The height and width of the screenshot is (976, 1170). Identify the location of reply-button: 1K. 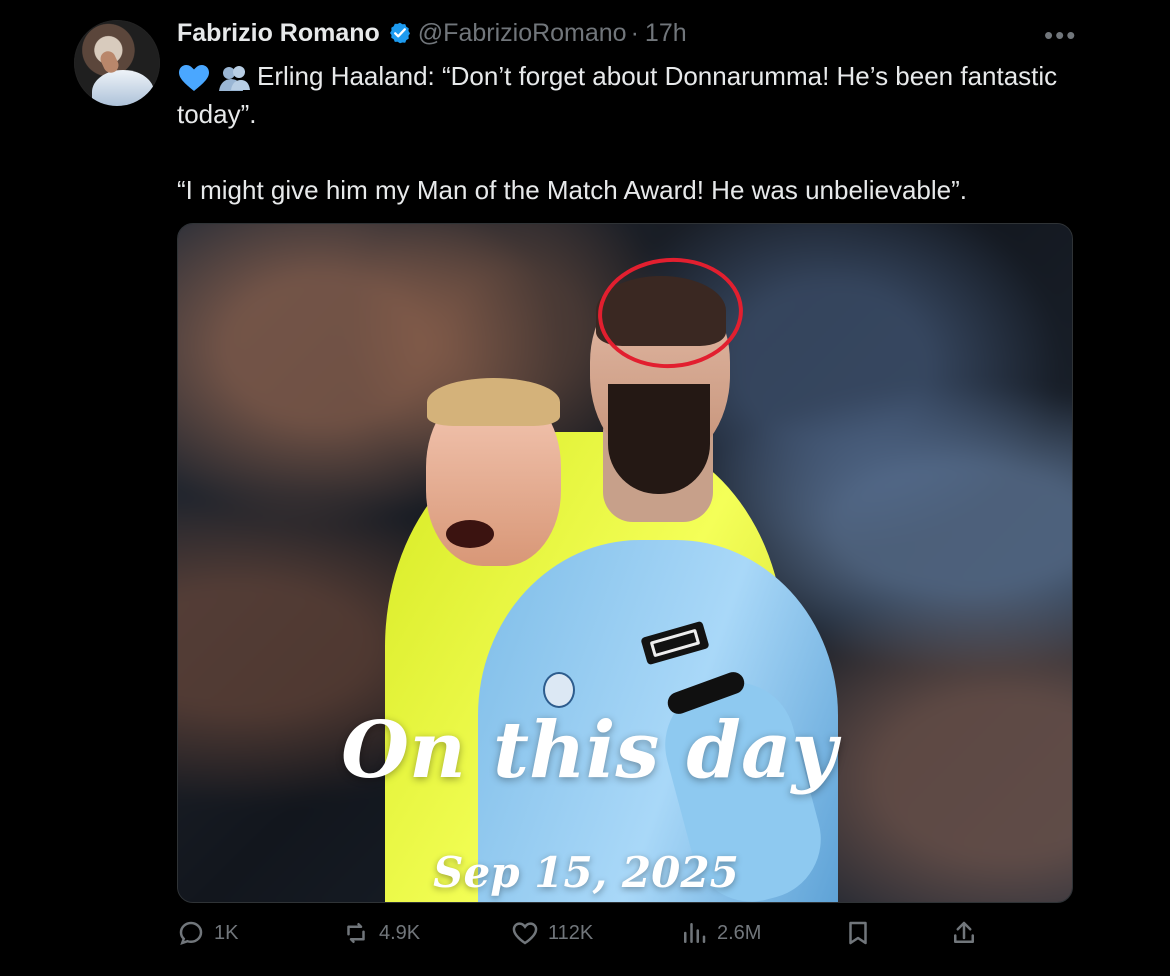
(207, 933).